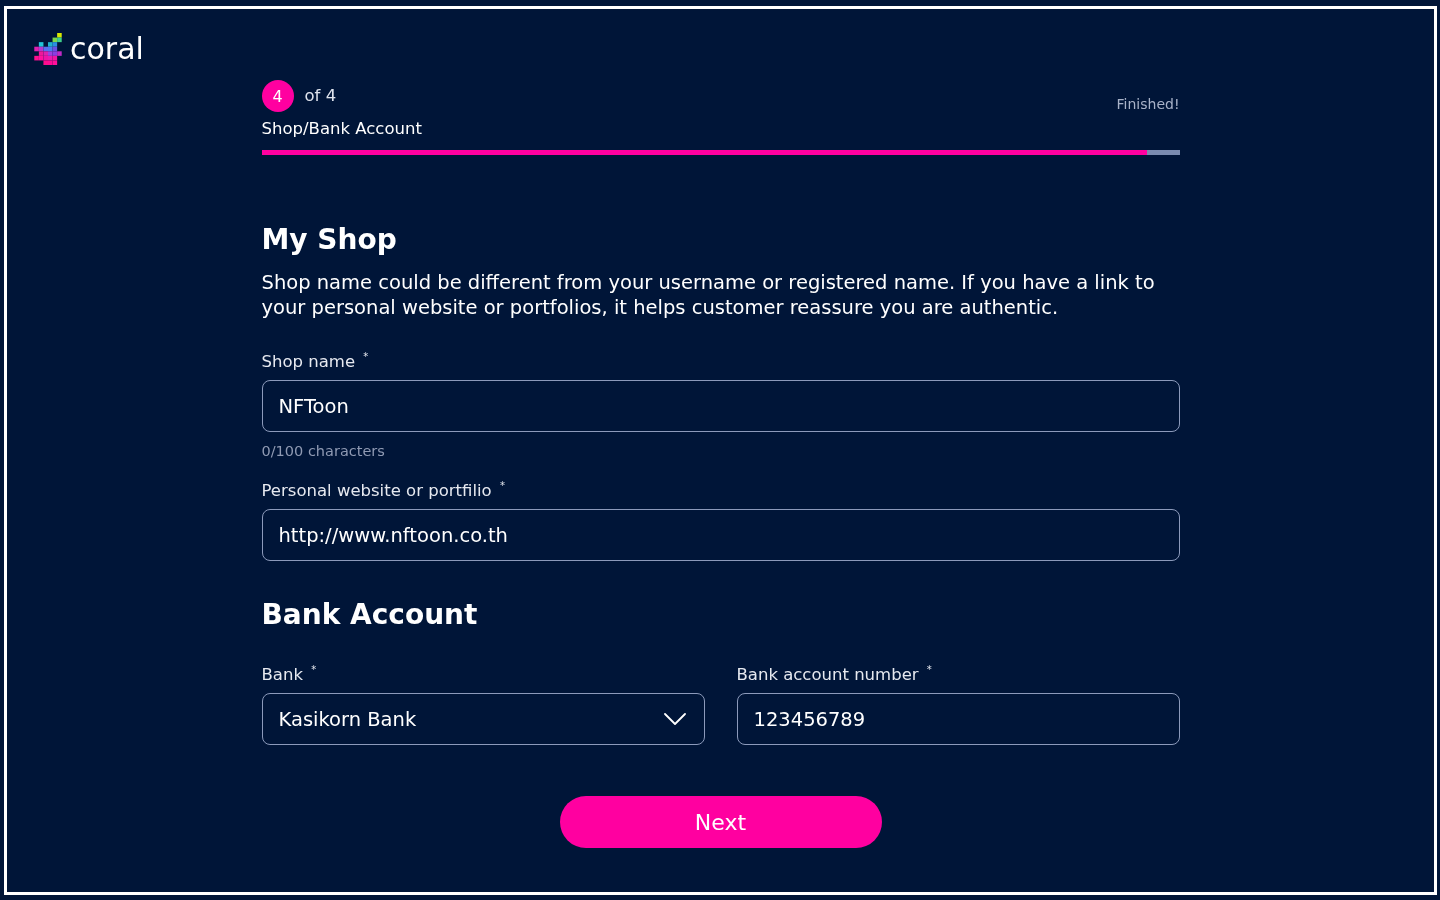 This screenshot has width=1440, height=900. I want to click on character-count: 0/100 characters, so click(323, 451).